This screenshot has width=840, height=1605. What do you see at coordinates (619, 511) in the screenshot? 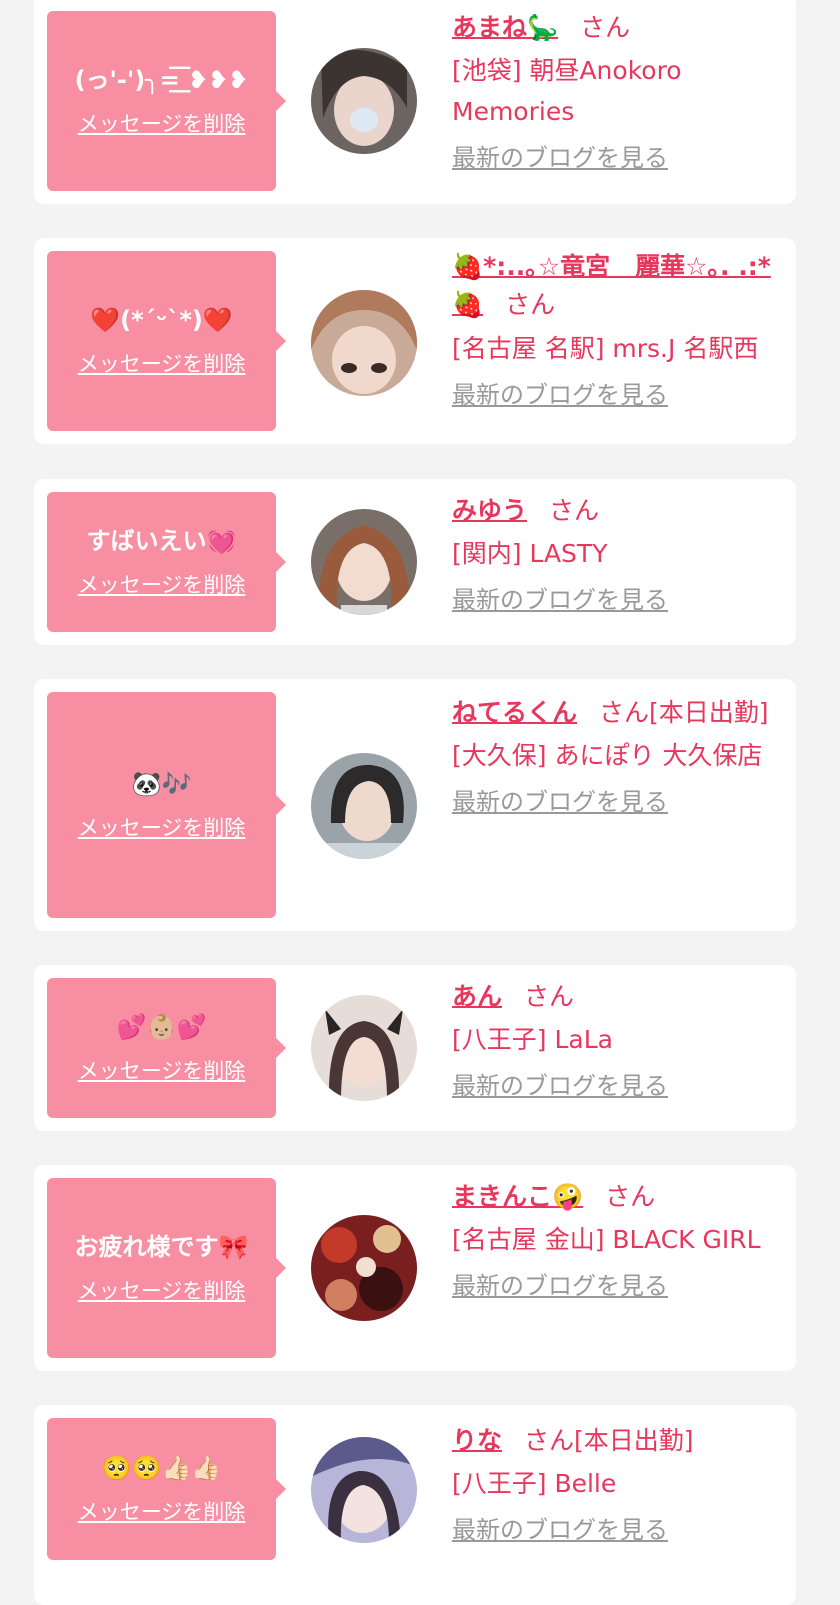
I see `name-line: みゆう さん` at bounding box center [619, 511].